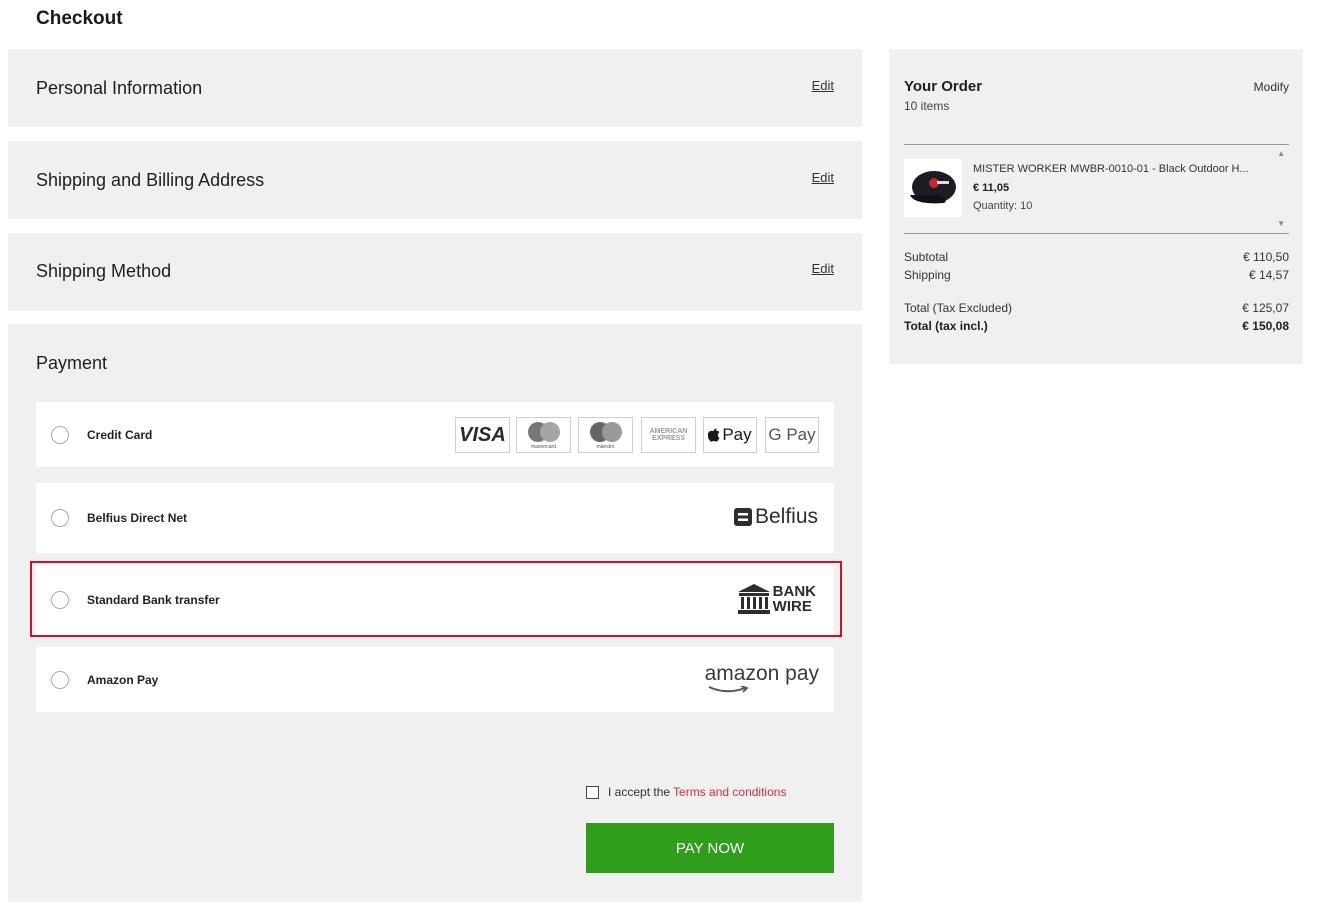 This screenshot has width=1317, height=910. I want to click on payment-title: Payment, so click(72, 363).